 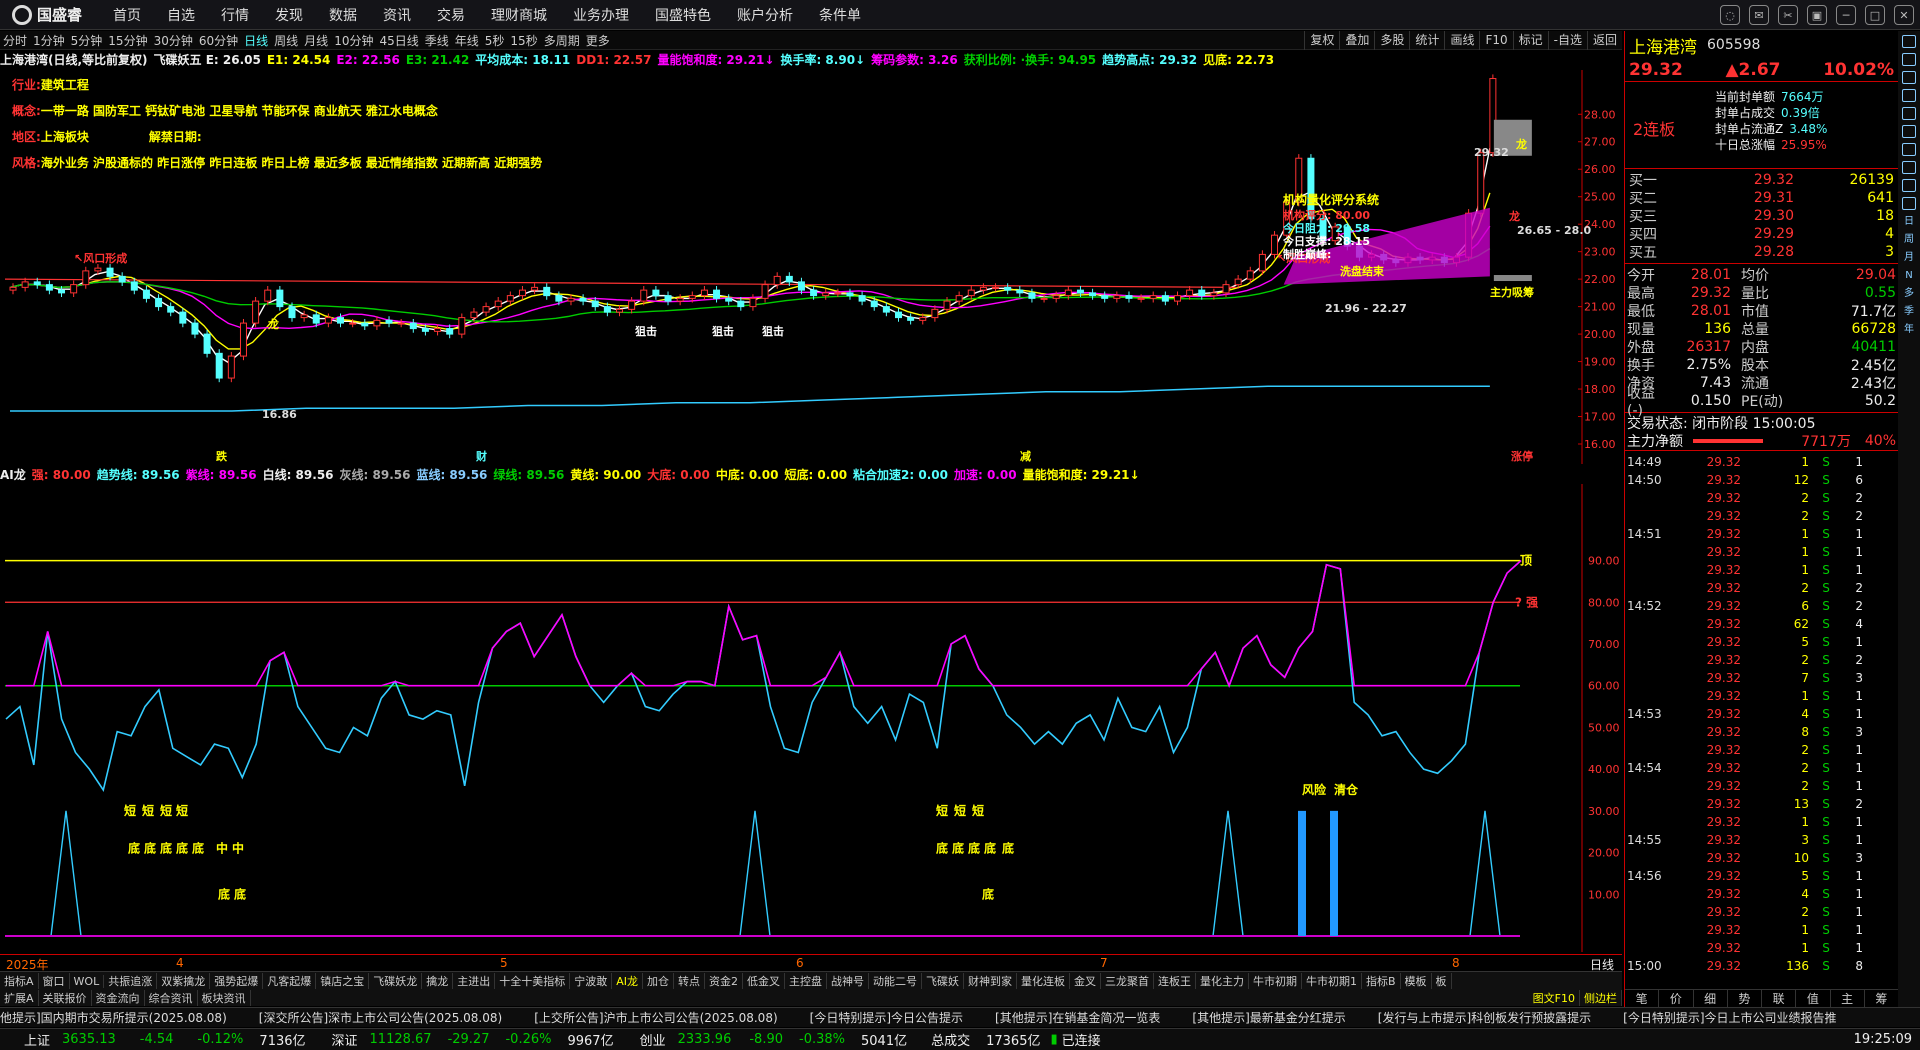 What do you see at coordinates (467, 40) in the screenshot?
I see `period-tab: 年线` at bounding box center [467, 40].